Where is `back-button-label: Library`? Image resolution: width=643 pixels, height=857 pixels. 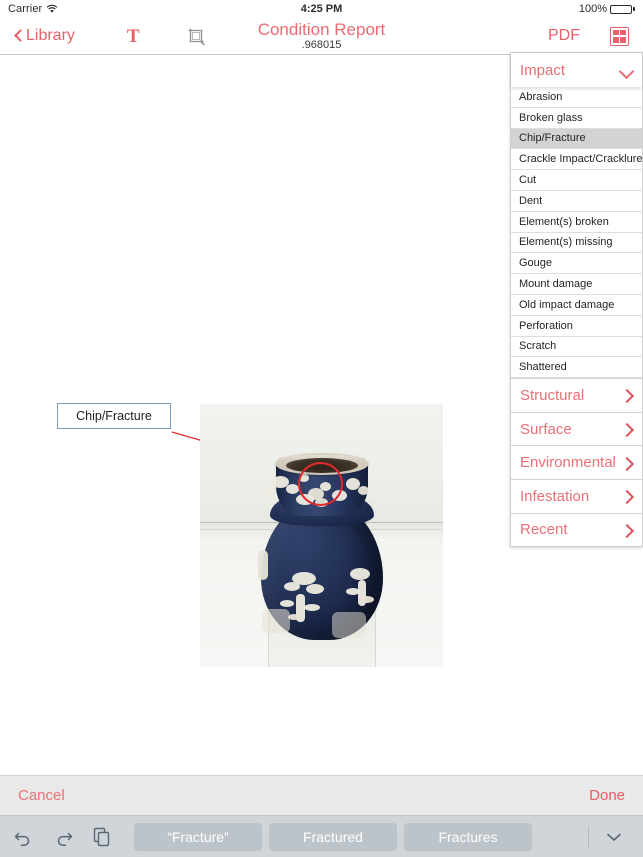 back-button-label: Library is located at coordinates (50, 35).